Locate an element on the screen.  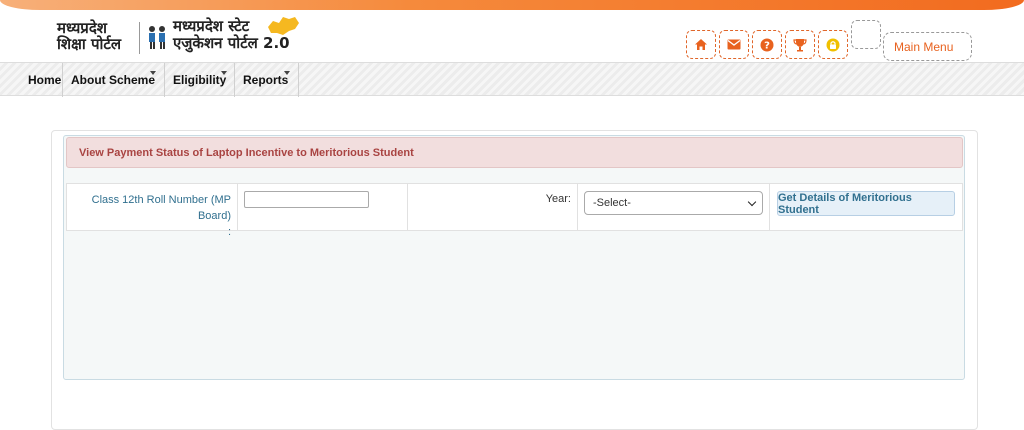
nav-about-label: About Scheme is located at coordinates (113, 80).